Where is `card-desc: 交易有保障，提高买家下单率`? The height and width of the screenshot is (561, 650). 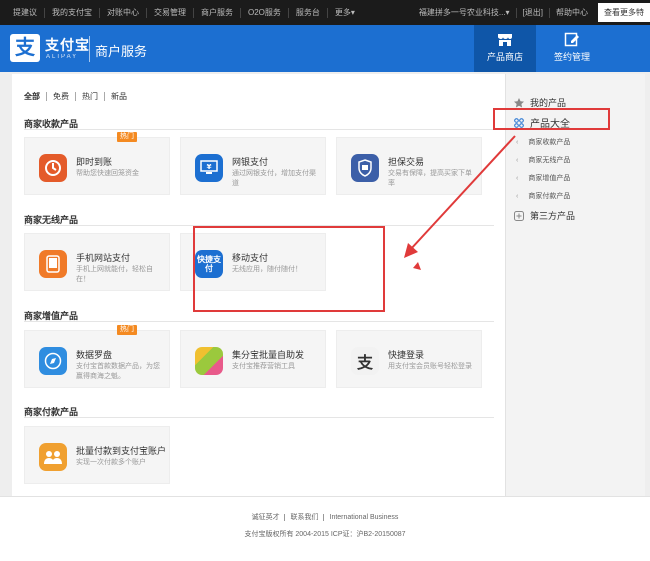
card-desc: 交易有保障，提高买家下单率 is located at coordinates (430, 178).